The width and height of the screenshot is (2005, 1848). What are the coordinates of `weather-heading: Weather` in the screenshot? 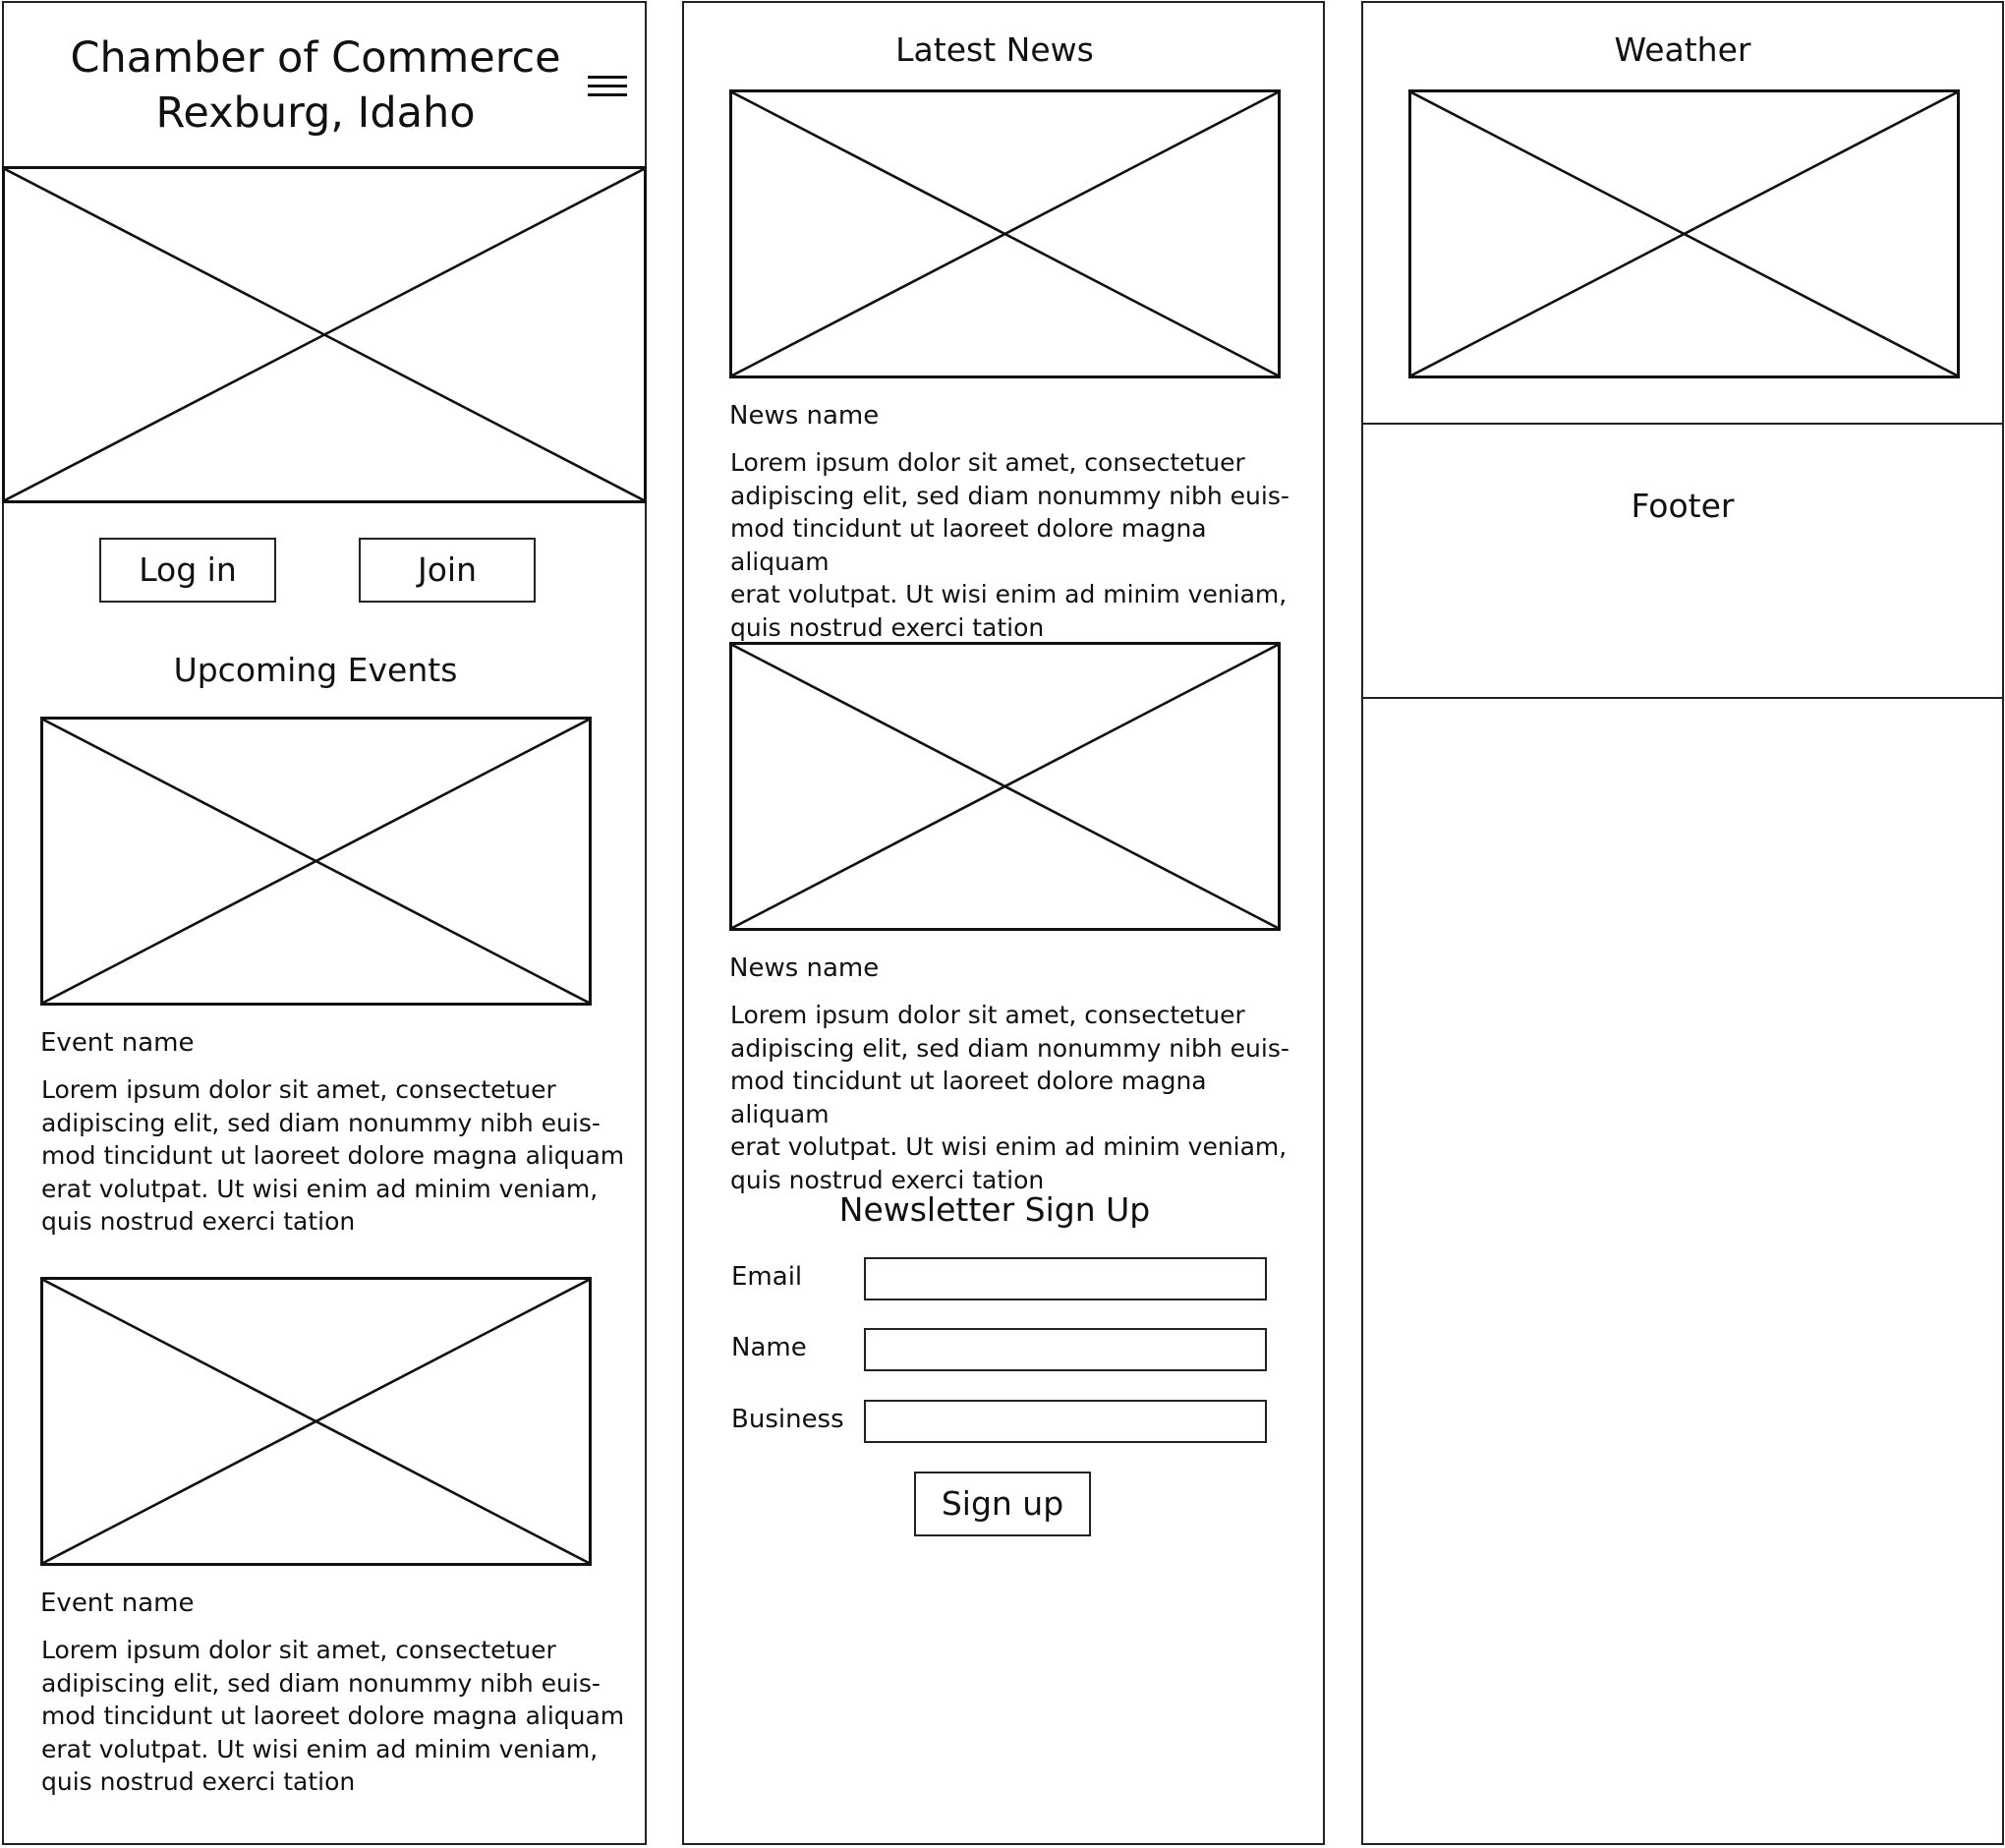 It's located at (1682, 49).